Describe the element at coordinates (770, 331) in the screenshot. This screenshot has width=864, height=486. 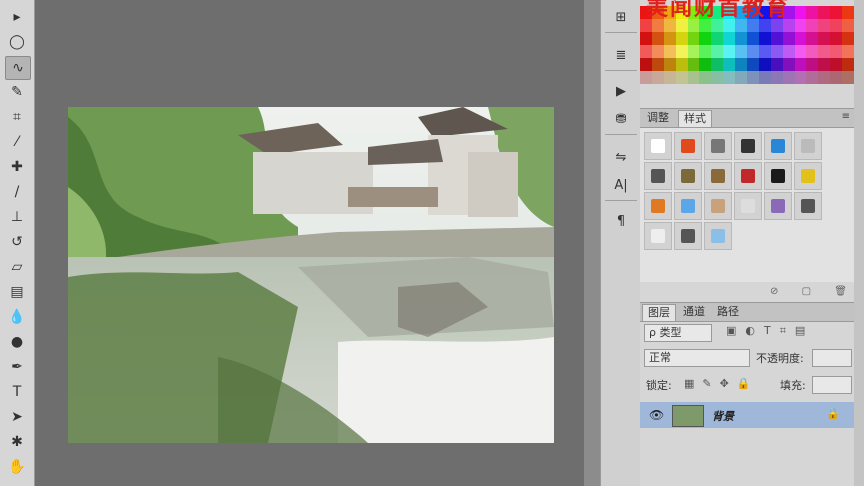
I see `layer-filter-icons: ▣◐T⌗▤` at that location.